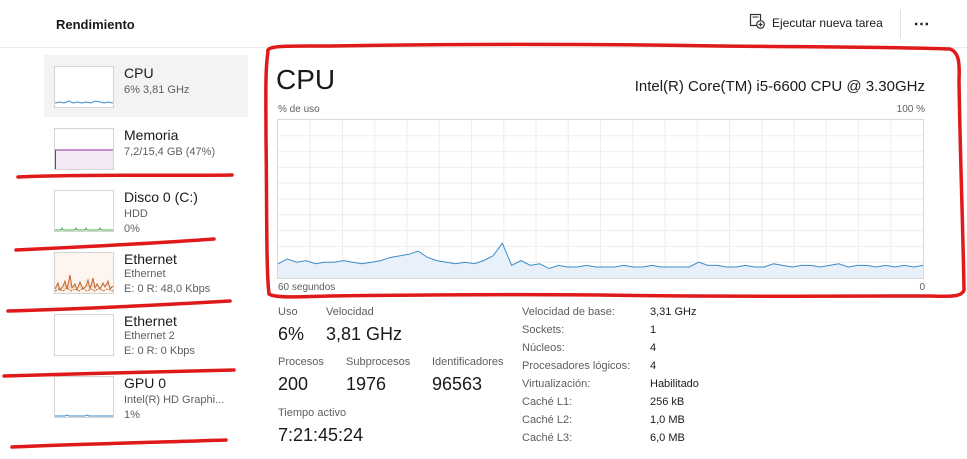  I want to click on spec-value: 256 kB, so click(667, 402).